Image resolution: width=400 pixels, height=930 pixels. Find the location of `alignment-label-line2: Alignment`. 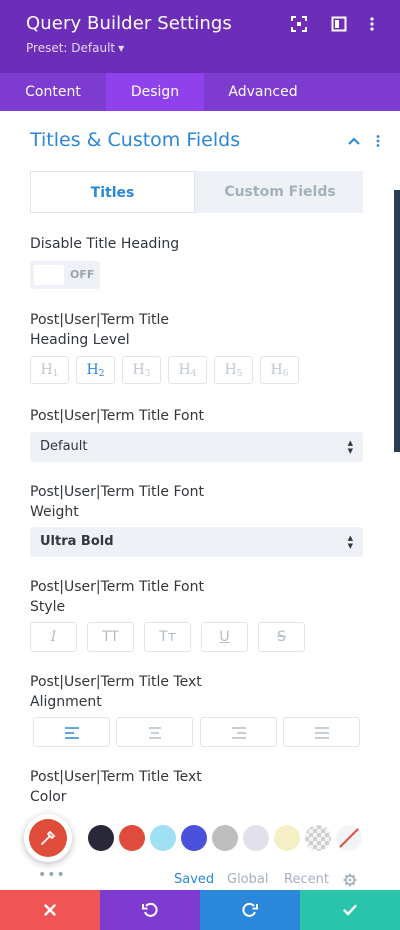

alignment-label-line2: Alignment is located at coordinates (66, 702).